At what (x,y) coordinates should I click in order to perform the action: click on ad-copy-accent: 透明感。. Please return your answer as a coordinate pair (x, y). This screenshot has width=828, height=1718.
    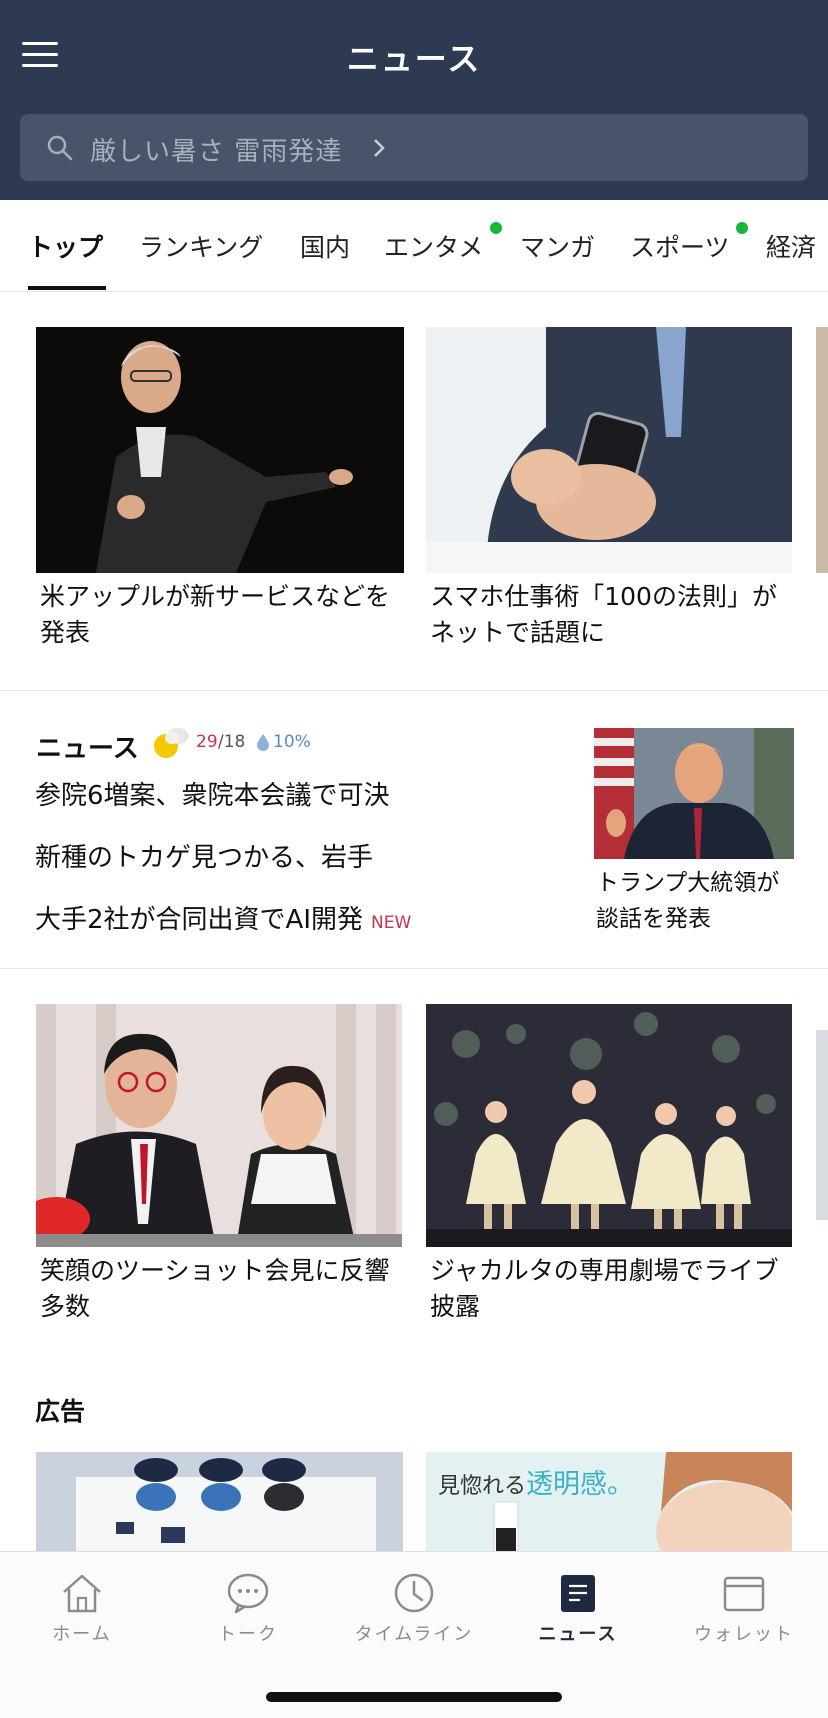
    Looking at the image, I should click on (580, 1484).